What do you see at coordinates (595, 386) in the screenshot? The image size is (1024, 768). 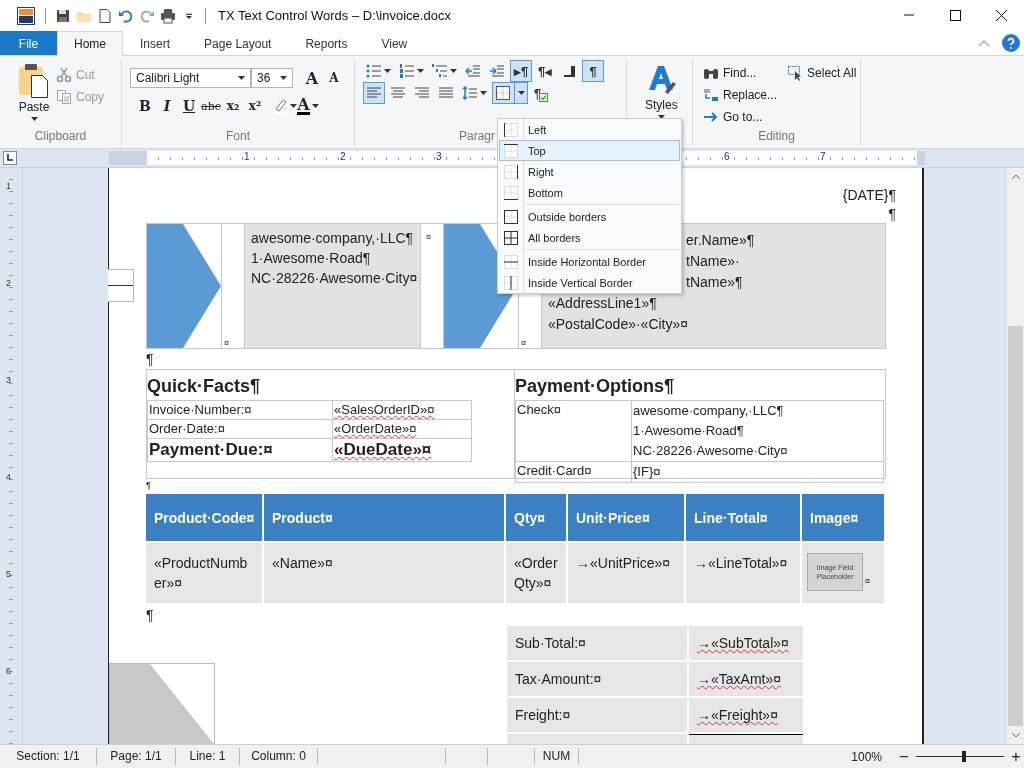 I see `section-heading: Payment·Options¶` at bounding box center [595, 386].